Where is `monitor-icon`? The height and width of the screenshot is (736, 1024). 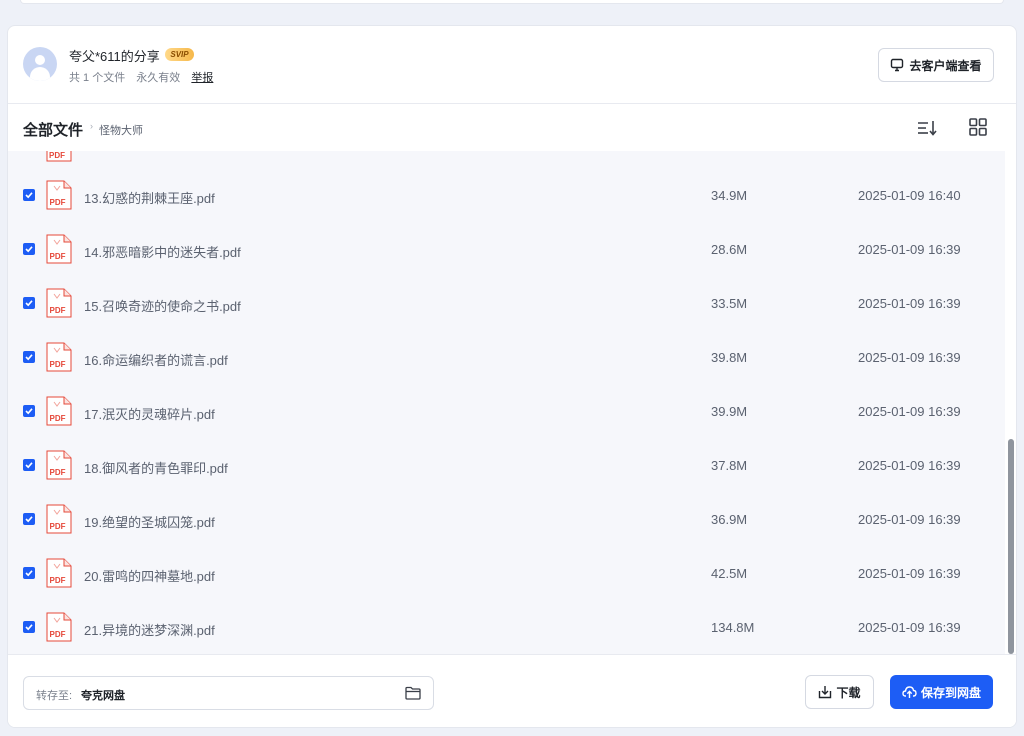 monitor-icon is located at coordinates (897, 65).